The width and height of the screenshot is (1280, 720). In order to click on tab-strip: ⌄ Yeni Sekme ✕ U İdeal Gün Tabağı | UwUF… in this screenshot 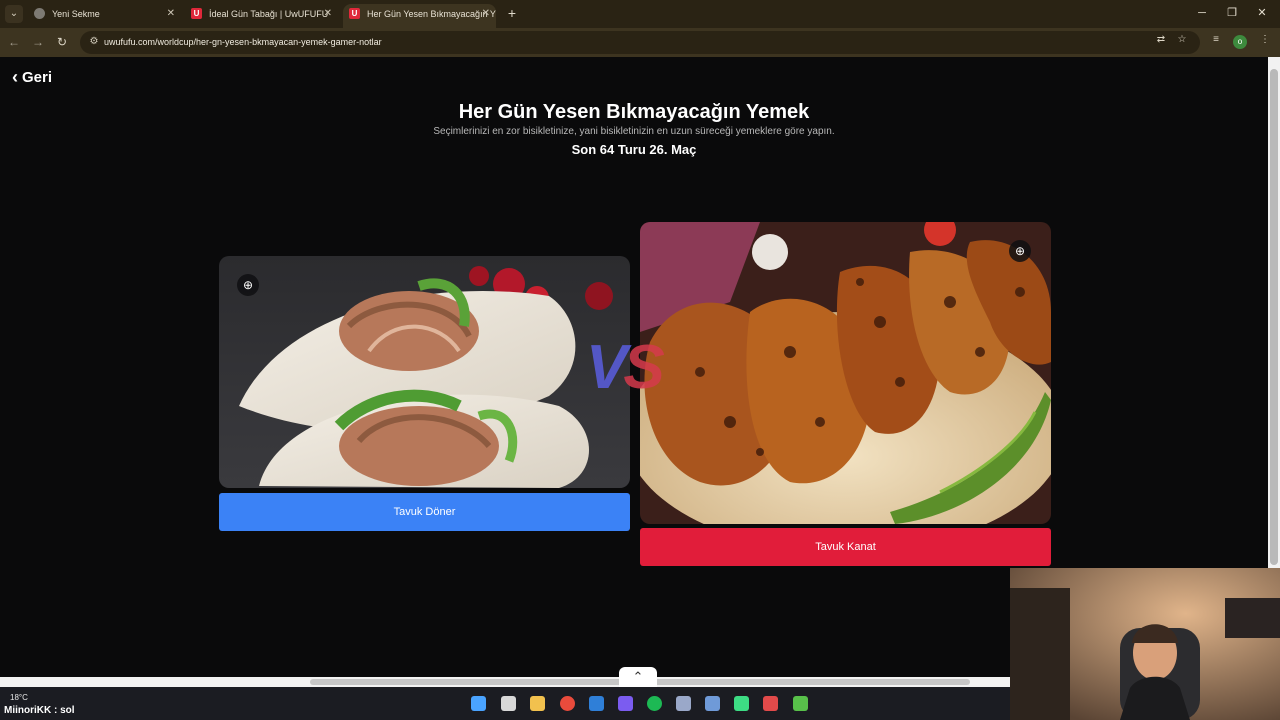, I will do `click(640, 14)`.